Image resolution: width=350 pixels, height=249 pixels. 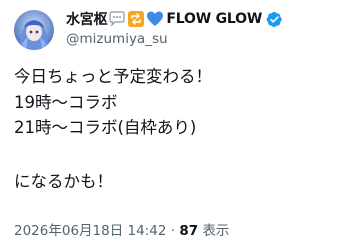 What do you see at coordinates (216, 231) in the screenshot?
I see `views-label: 表示` at bounding box center [216, 231].